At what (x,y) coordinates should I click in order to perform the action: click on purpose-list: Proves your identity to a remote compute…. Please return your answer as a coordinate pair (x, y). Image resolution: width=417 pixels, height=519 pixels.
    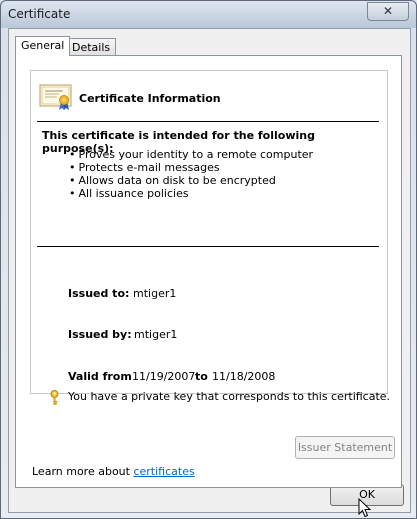
    Looking at the image, I should click on (191, 174).